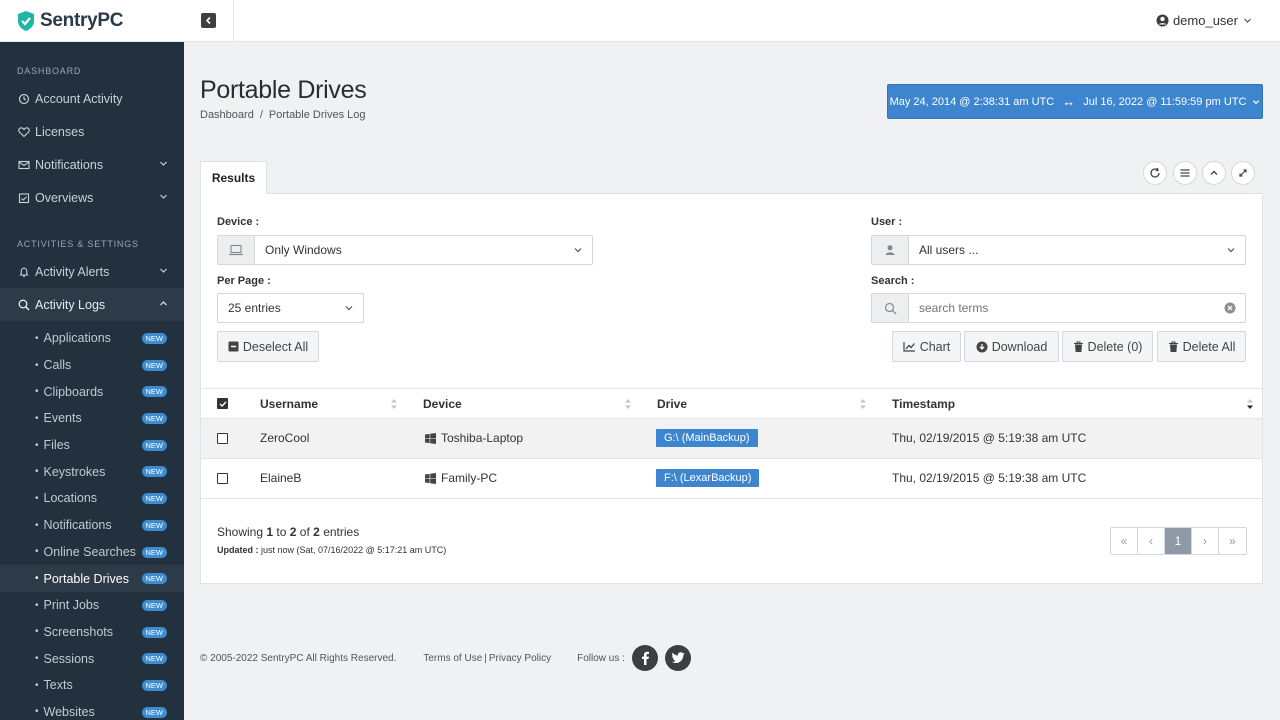 The width and height of the screenshot is (1280, 720). I want to click on sidebar-subitem-files: • Files NEW, so click(92, 445).